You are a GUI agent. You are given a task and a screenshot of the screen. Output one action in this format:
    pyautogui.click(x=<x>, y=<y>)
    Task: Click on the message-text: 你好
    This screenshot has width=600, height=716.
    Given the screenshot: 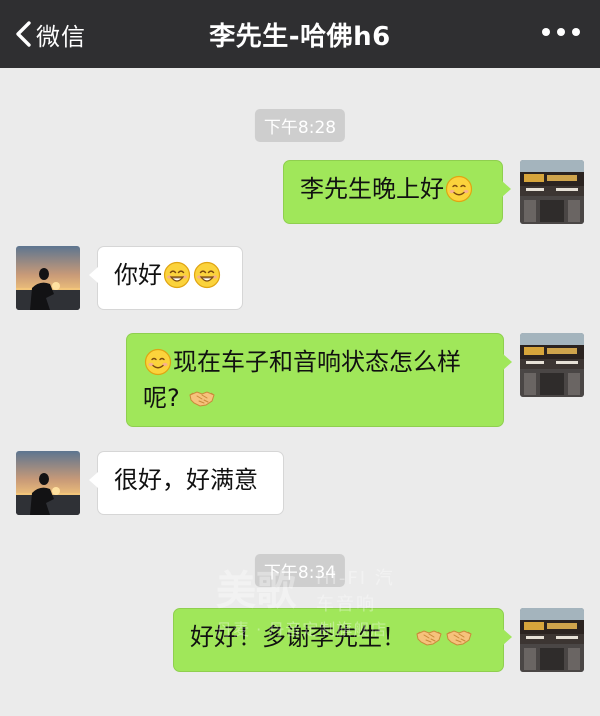 What is the action you would take?
    pyautogui.click(x=138, y=275)
    